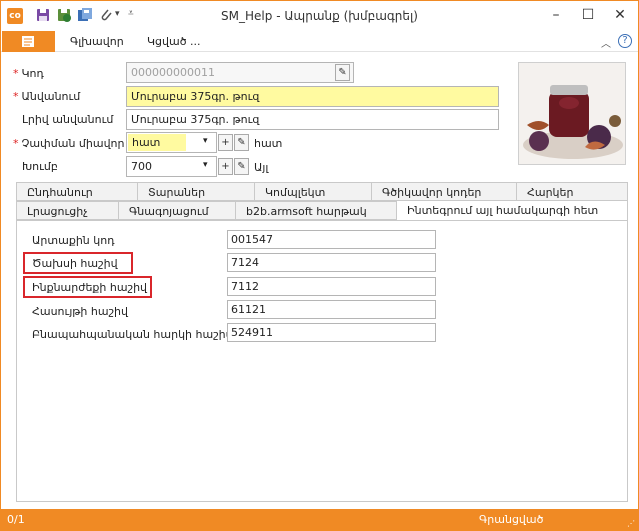 This screenshot has height=531, width=639. Describe the element at coordinates (77, 191) in the screenshot. I see `tab-general: Ընդհանուր` at that location.